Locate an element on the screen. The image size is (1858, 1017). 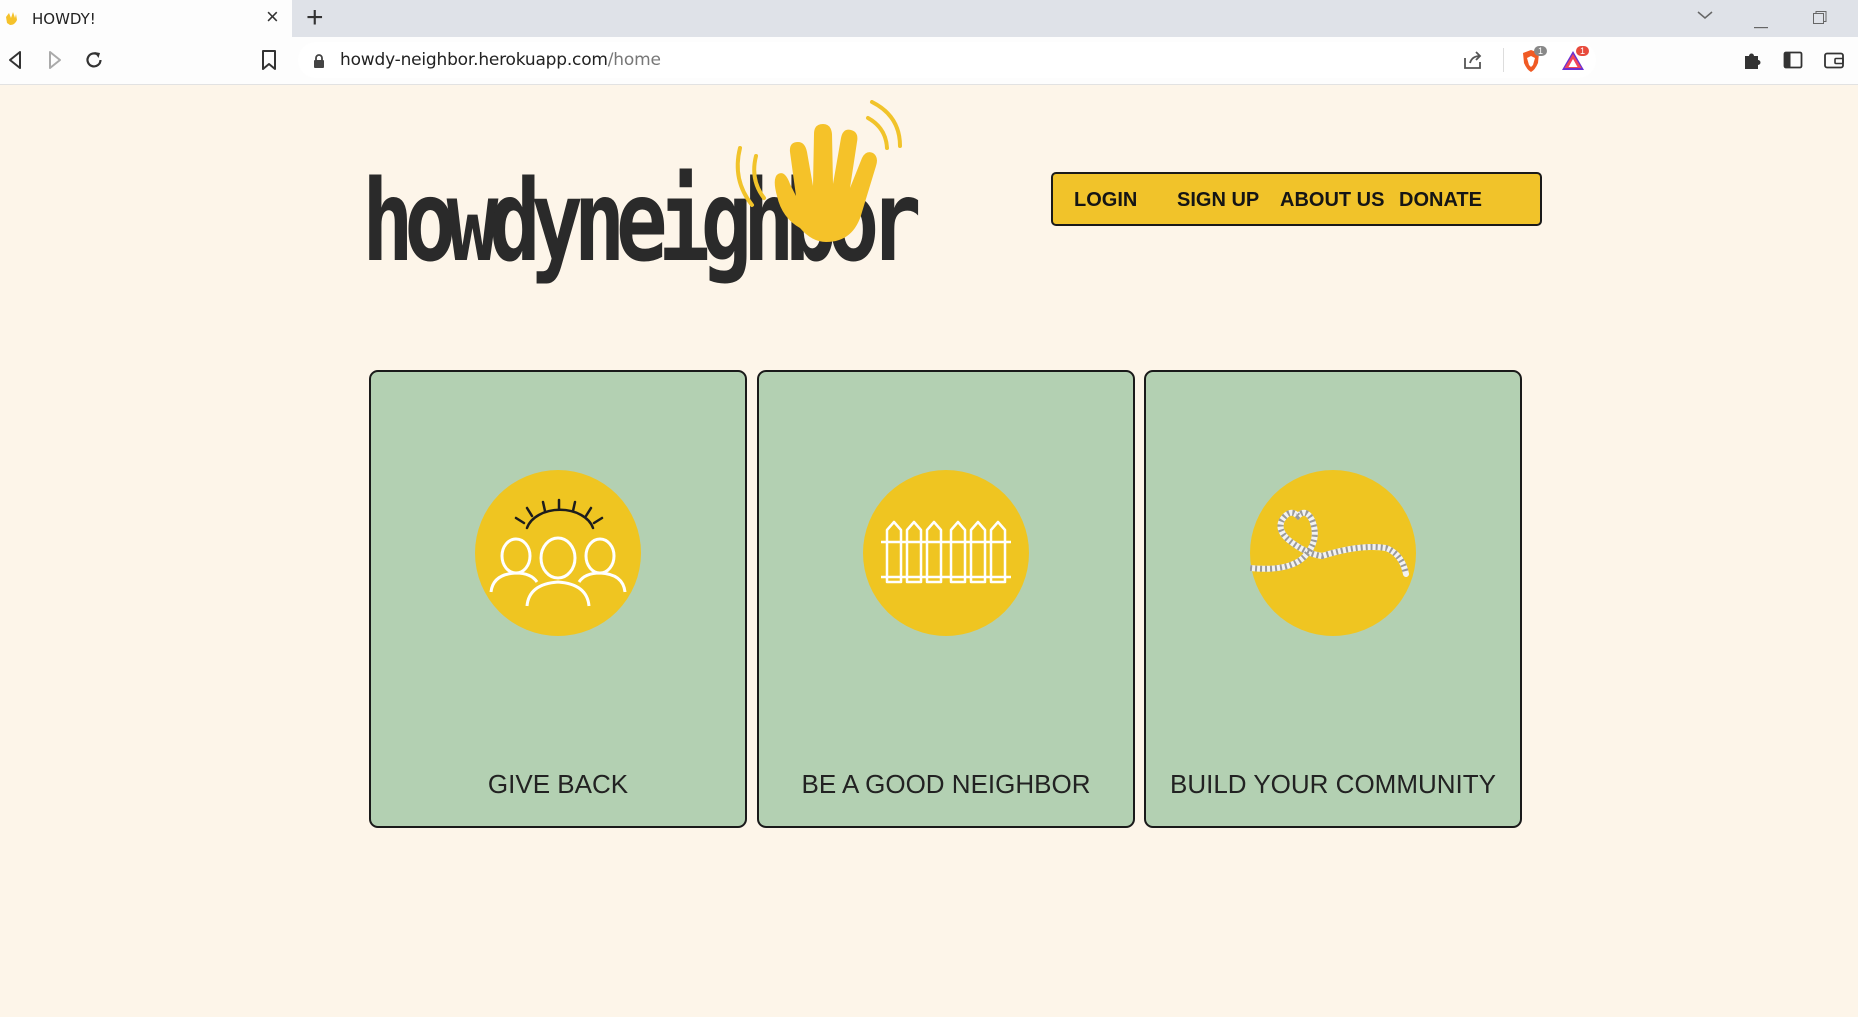
back-icon is located at coordinates (16, 60).